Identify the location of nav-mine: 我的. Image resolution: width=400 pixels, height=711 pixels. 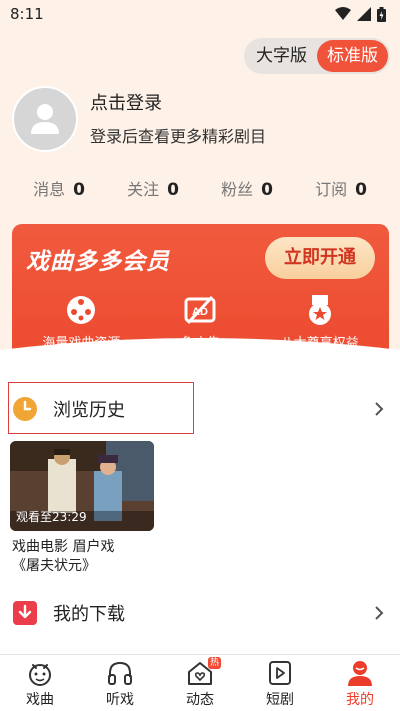
(360, 683).